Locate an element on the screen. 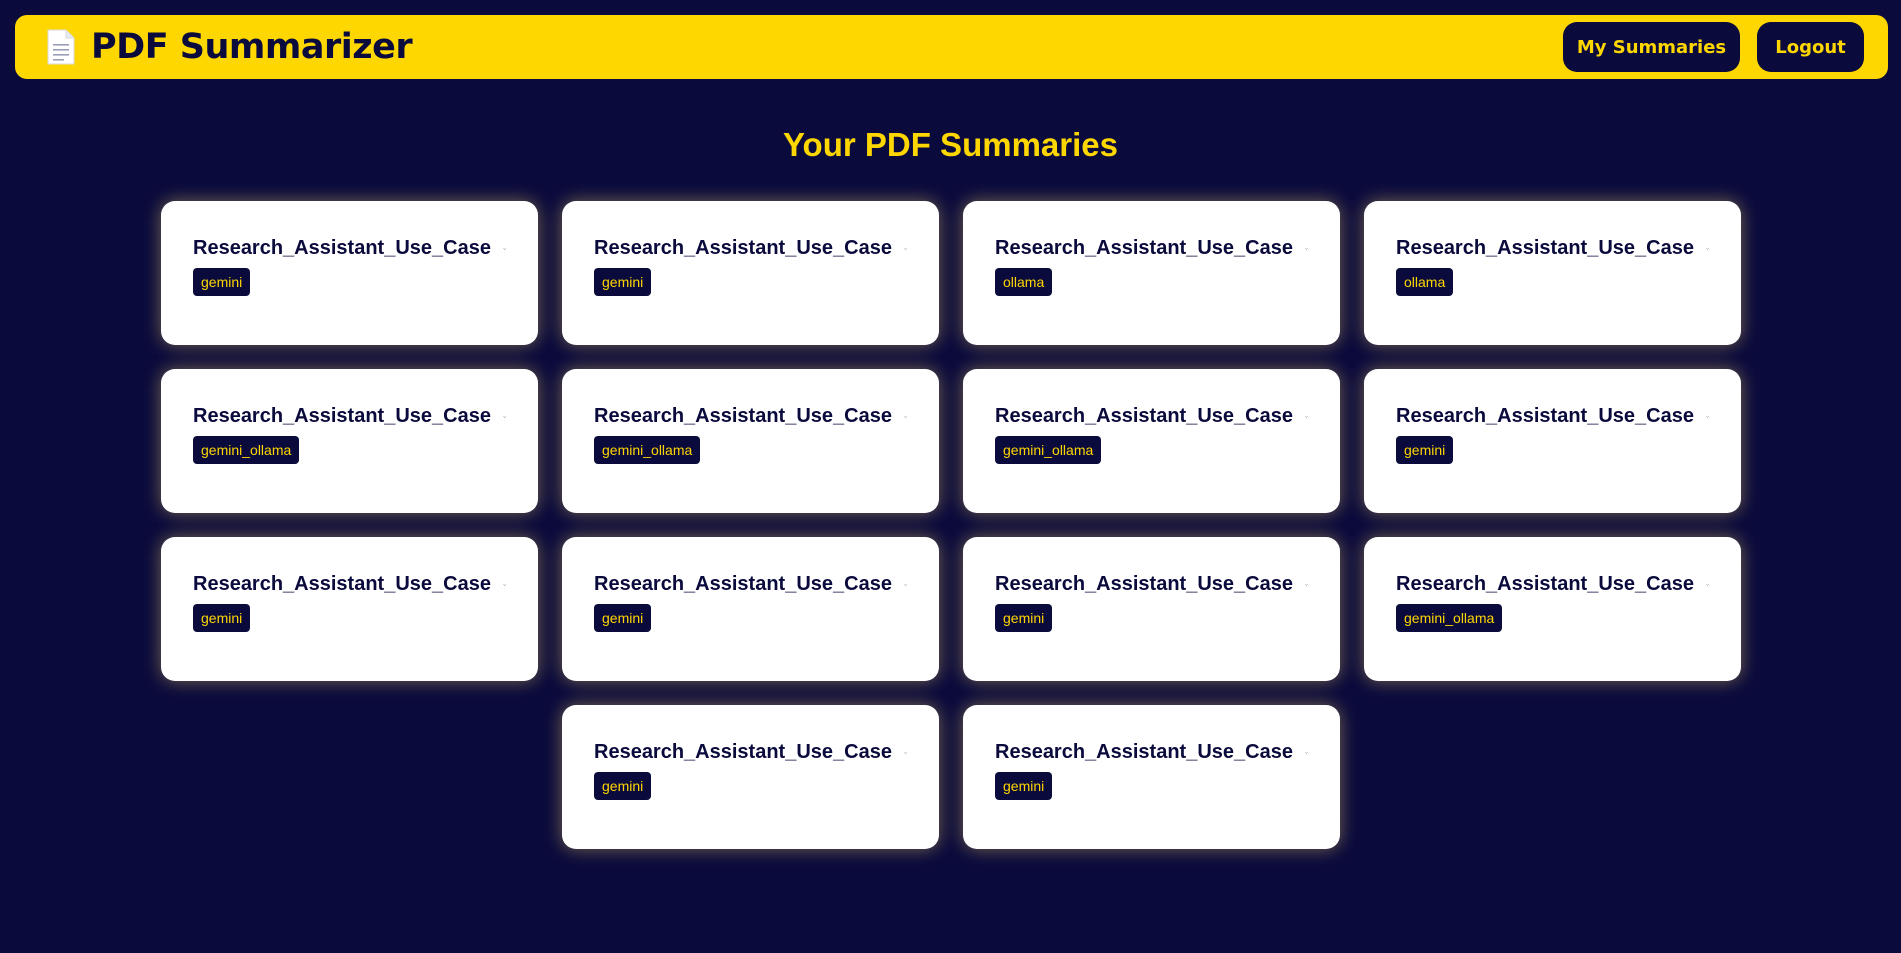  page-title: Your PDF Summaries is located at coordinates (950, 144).